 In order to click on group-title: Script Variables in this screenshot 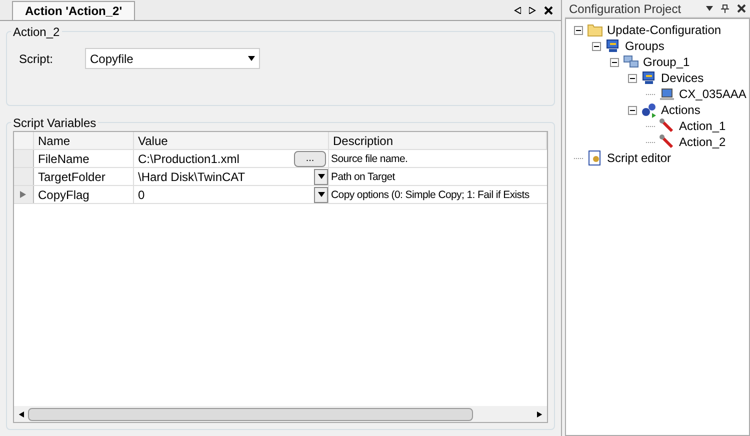, I will do `click(54, 123)`.